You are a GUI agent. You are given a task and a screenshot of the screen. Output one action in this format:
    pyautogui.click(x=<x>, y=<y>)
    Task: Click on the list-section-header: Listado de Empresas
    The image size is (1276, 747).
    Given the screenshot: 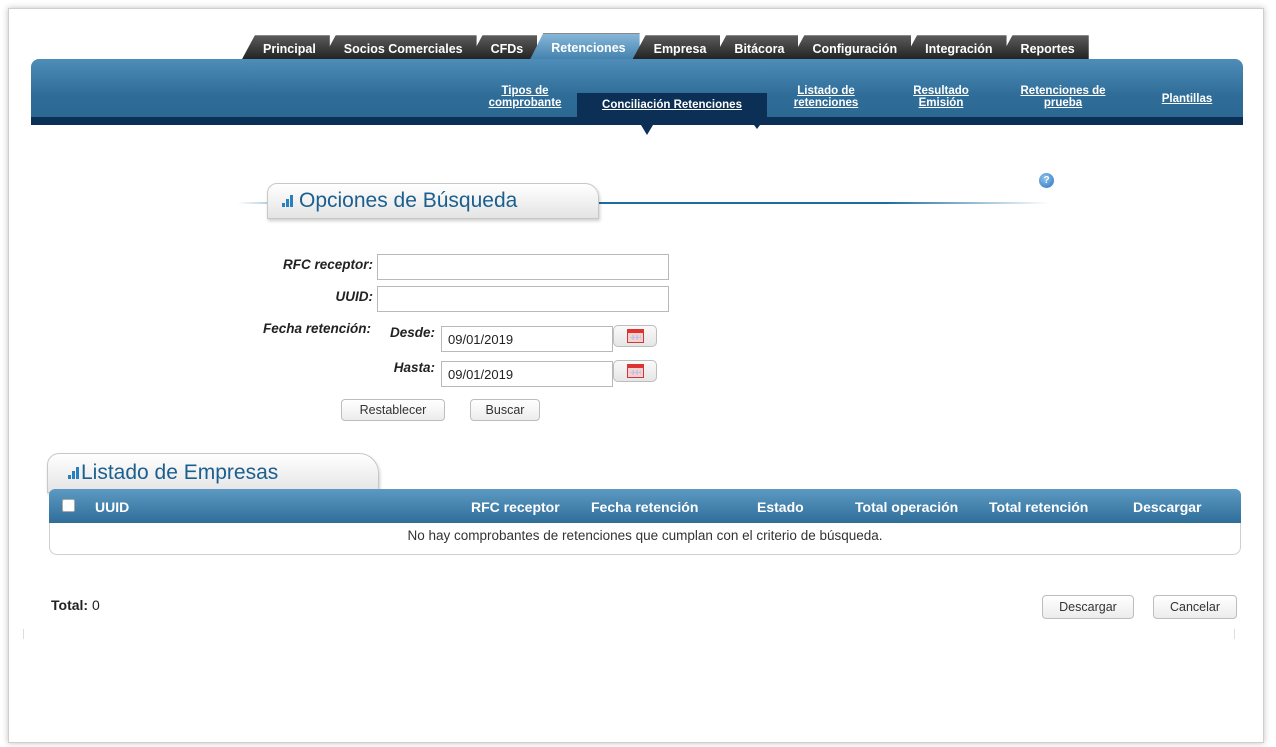 What is the action you would take?
    pyautogui.click(x=213, y=473)
    